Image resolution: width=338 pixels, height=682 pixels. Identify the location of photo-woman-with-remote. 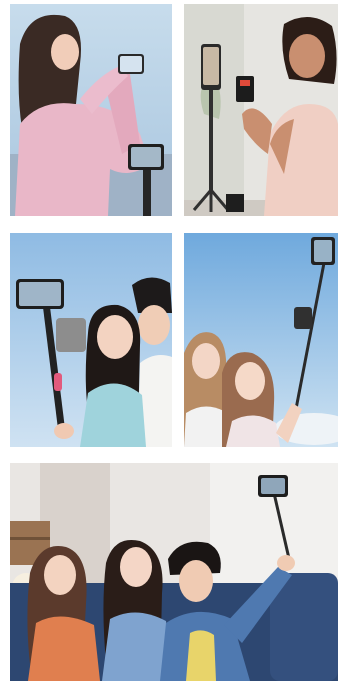
(261, 110).